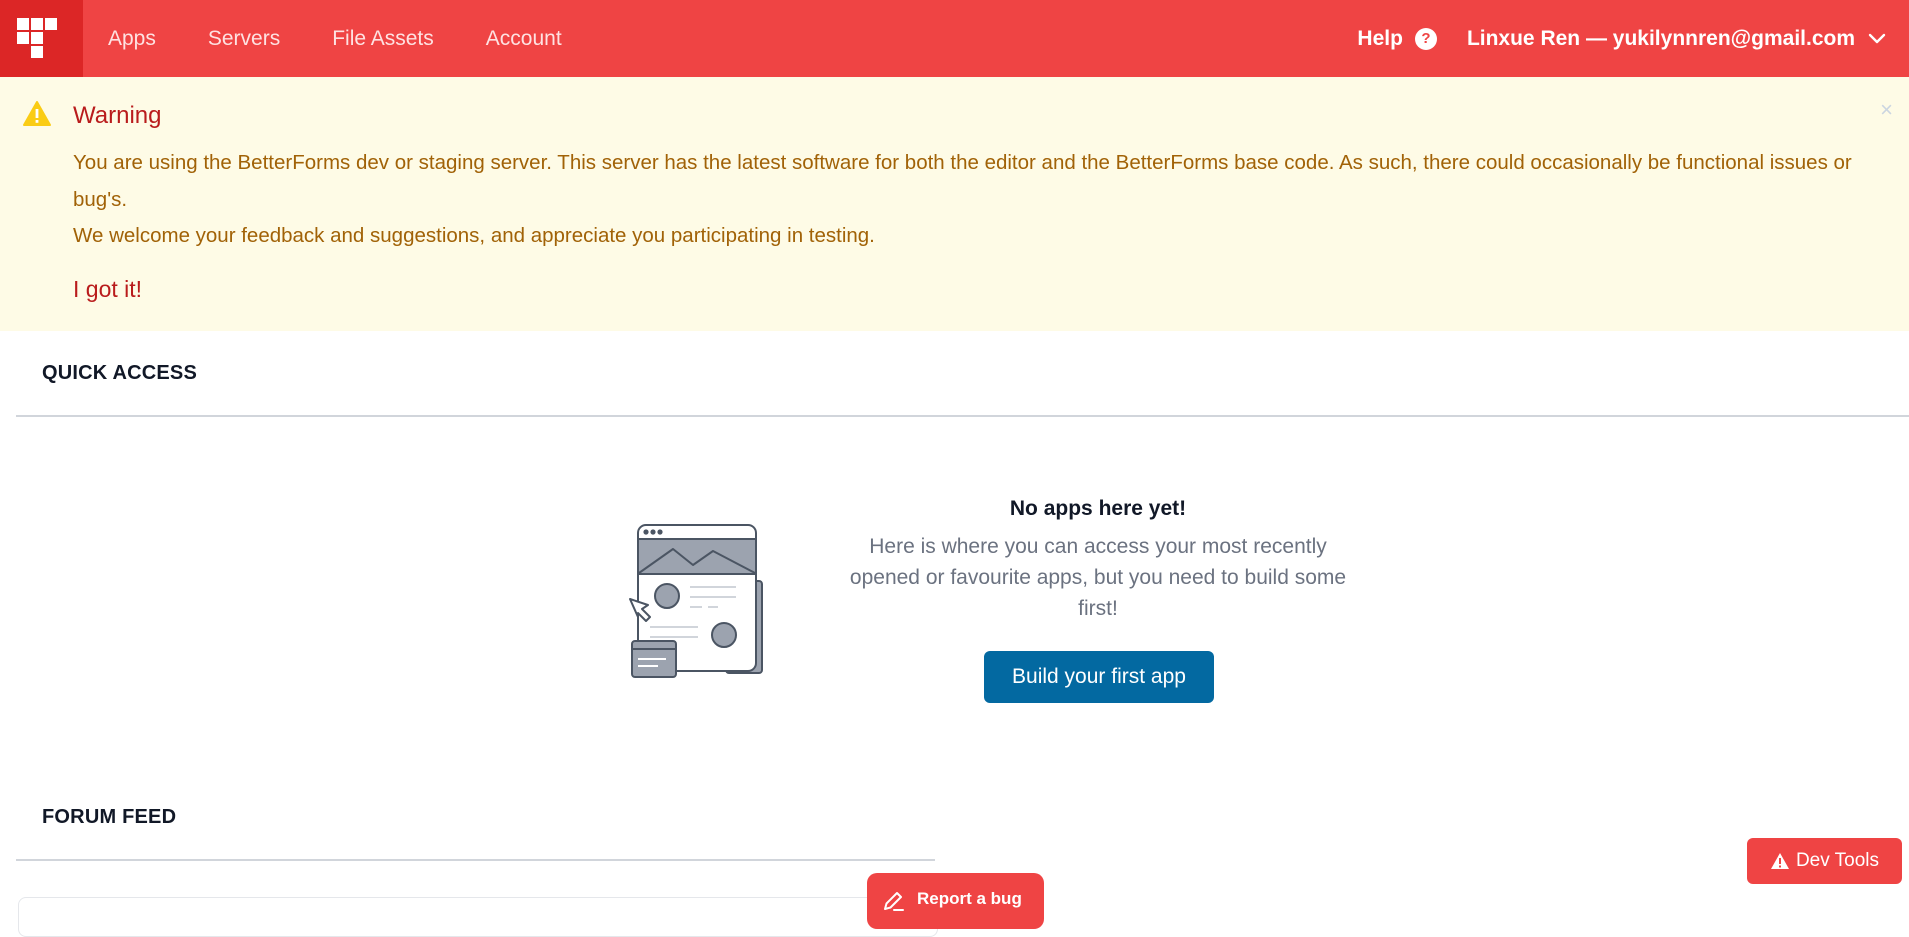 This screenshot has height=937, width=1909. I want to click on help-menu: Help ?, so click(1397, 39).